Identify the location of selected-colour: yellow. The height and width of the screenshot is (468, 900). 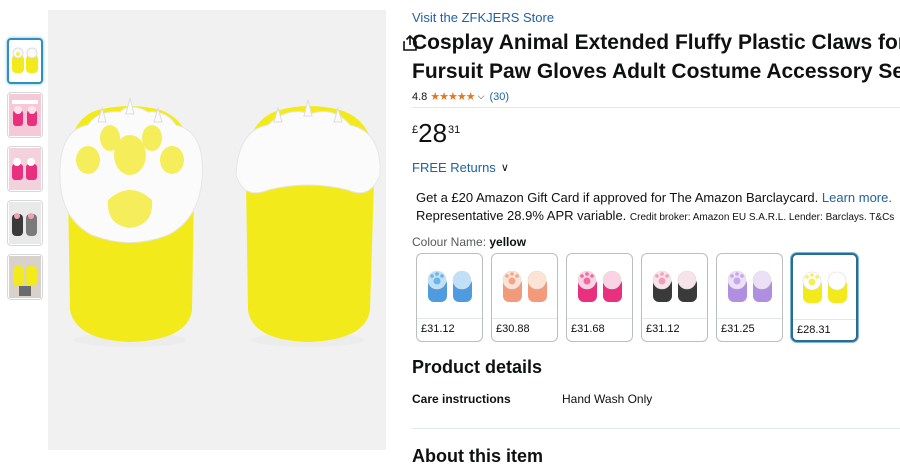
(508, 242).